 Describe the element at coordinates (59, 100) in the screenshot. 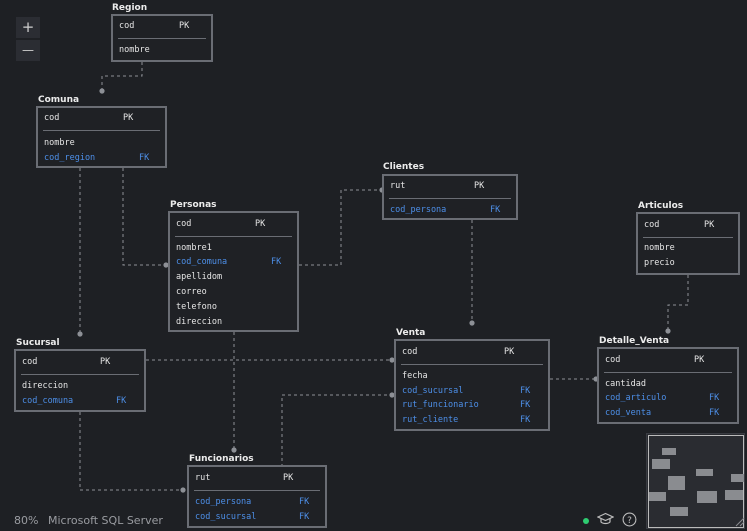

I see `table-title-comuna: Comuna` at that location.